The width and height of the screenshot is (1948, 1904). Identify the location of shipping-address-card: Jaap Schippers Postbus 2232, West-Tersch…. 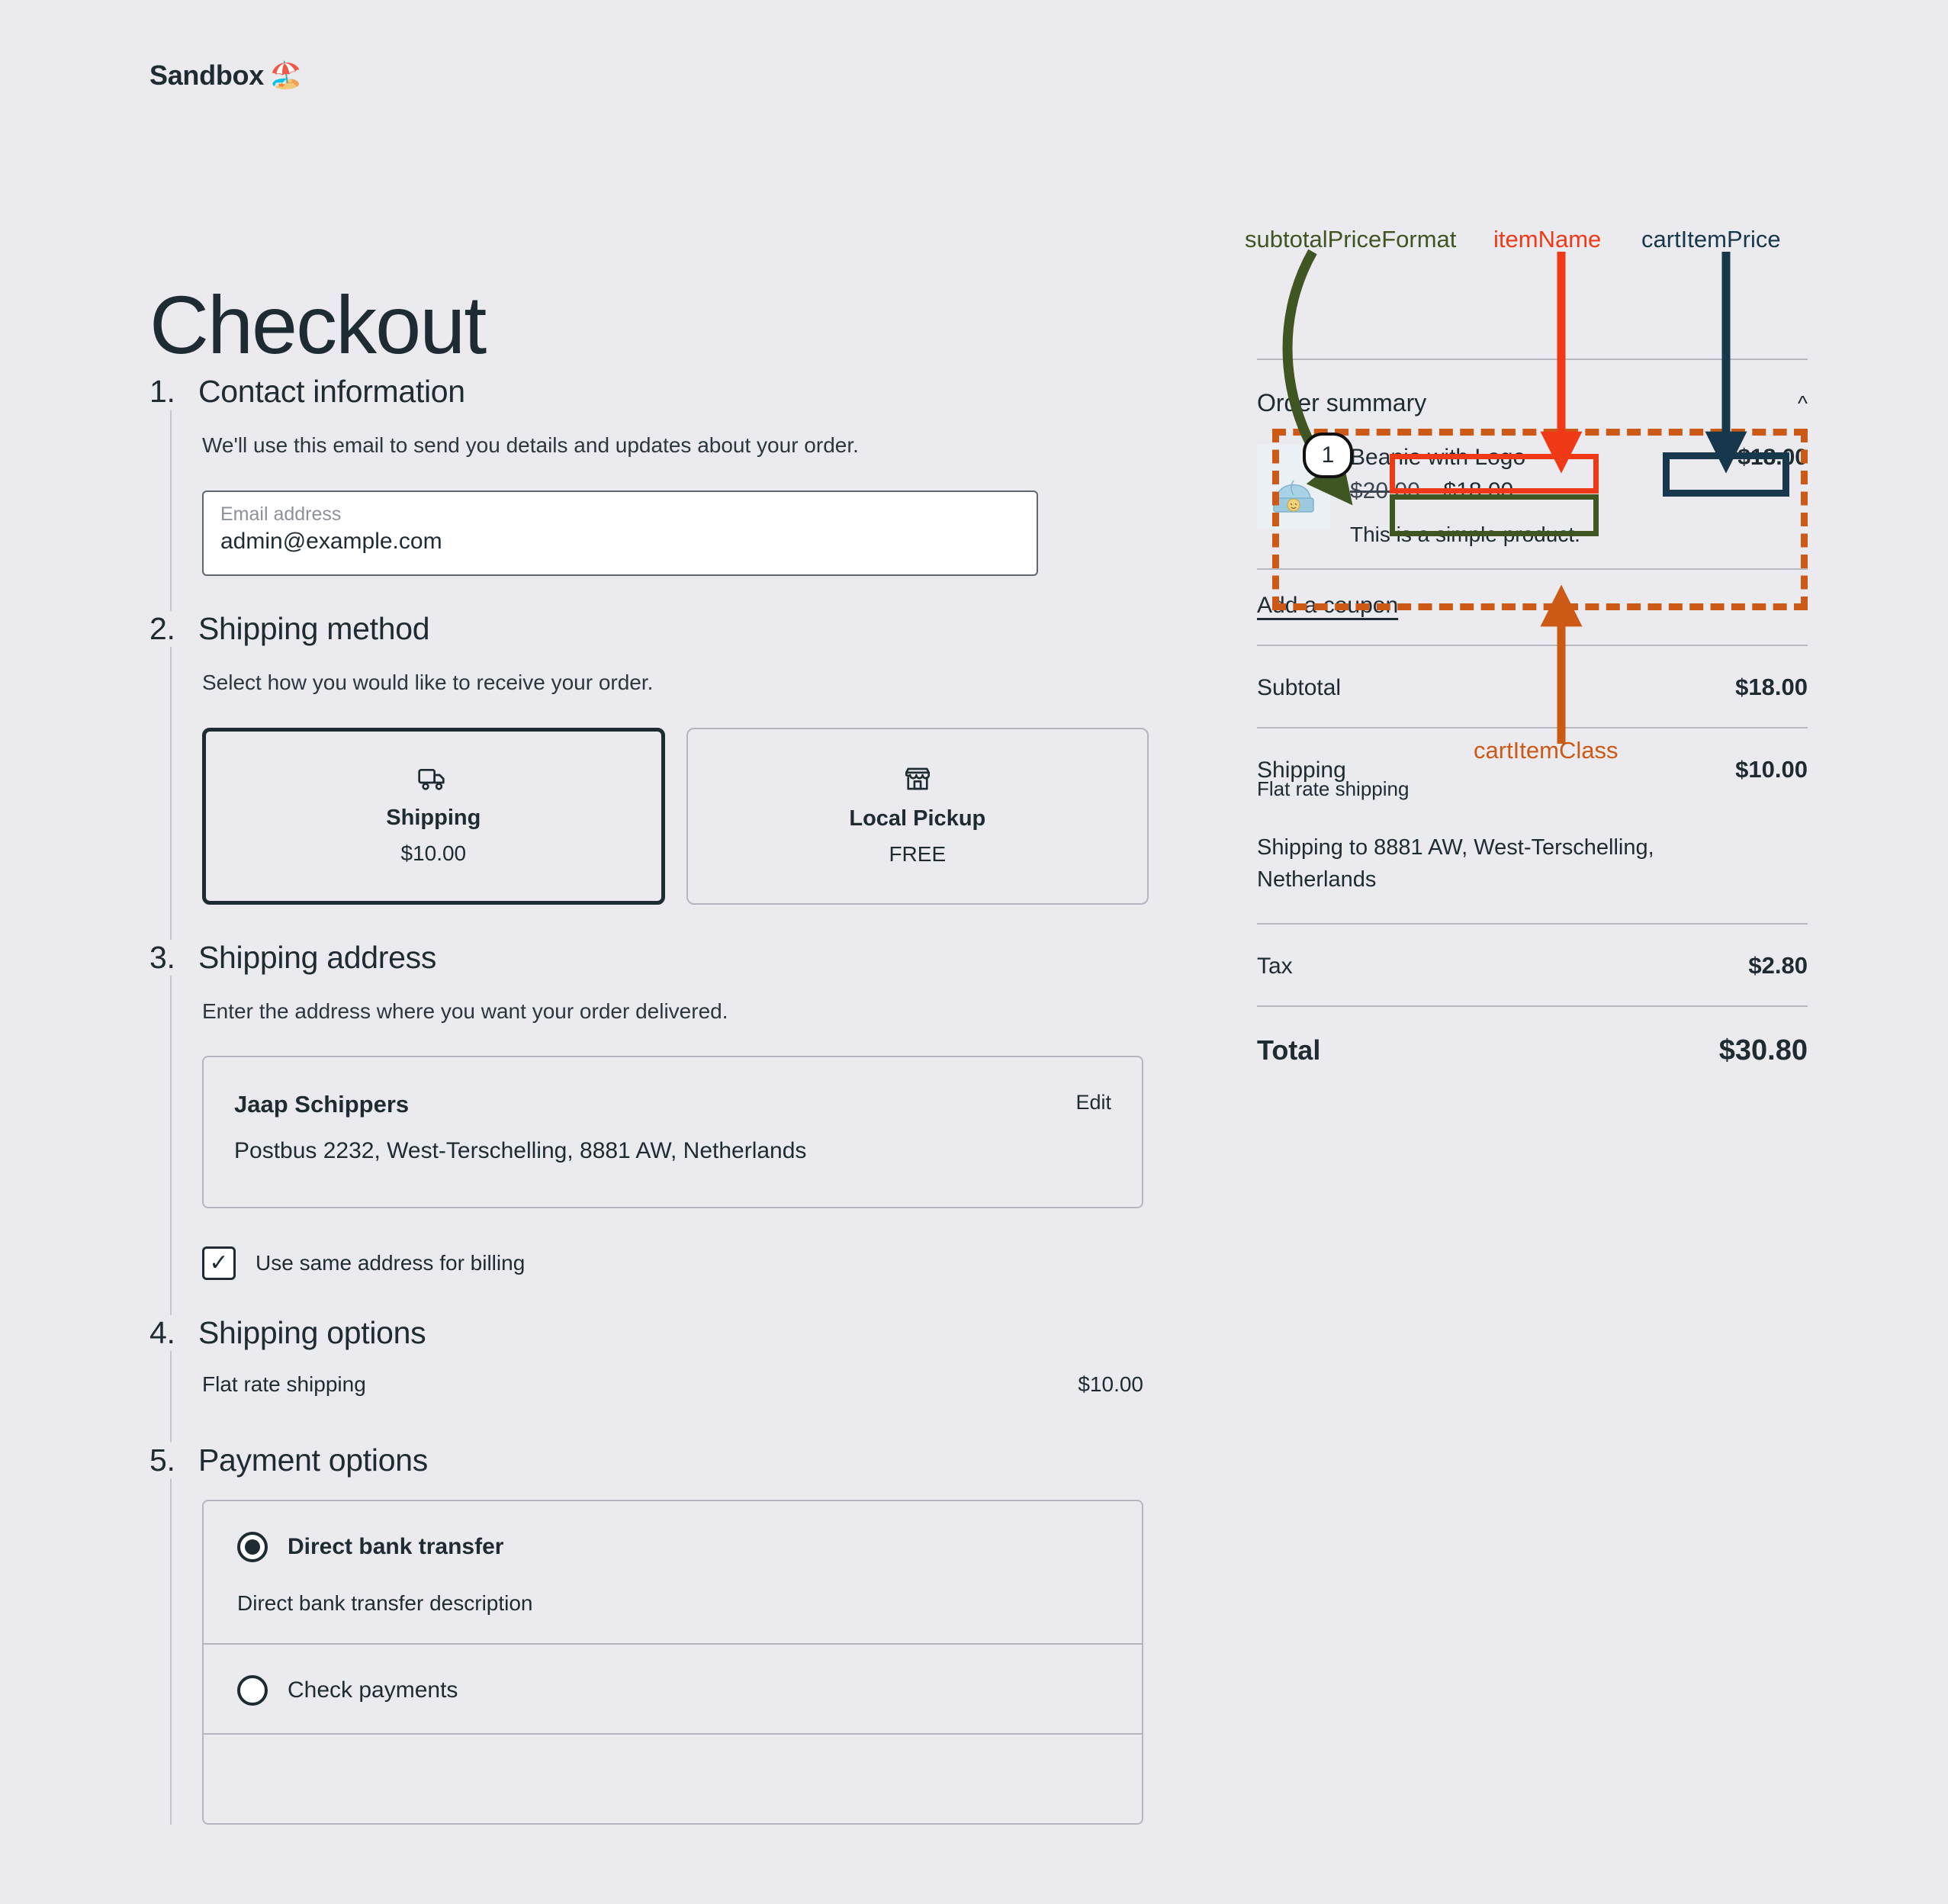
(673, 1132).